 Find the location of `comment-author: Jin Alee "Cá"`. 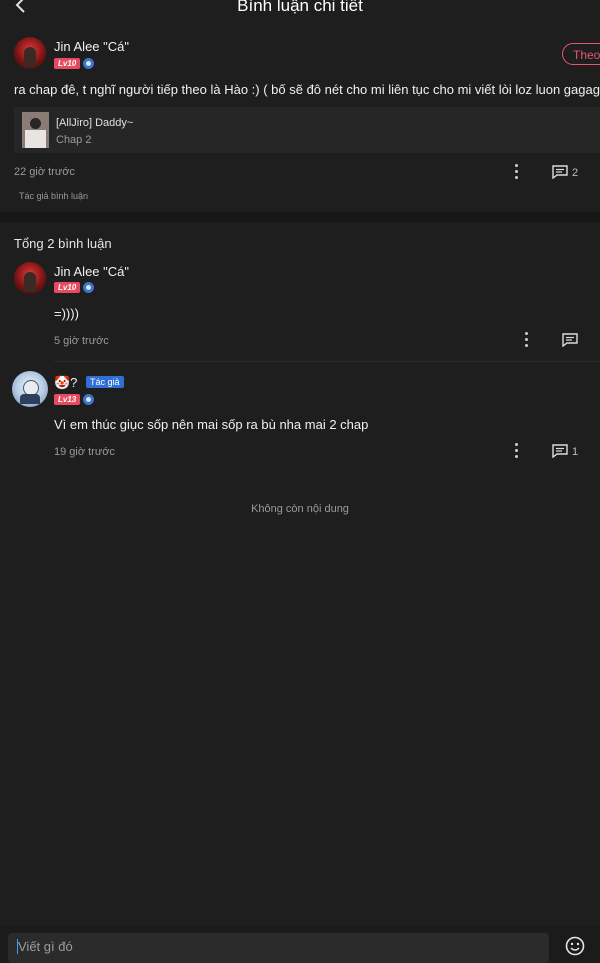

comment-author: Jin Alee "Cá" is located at coordinates (91, 46).